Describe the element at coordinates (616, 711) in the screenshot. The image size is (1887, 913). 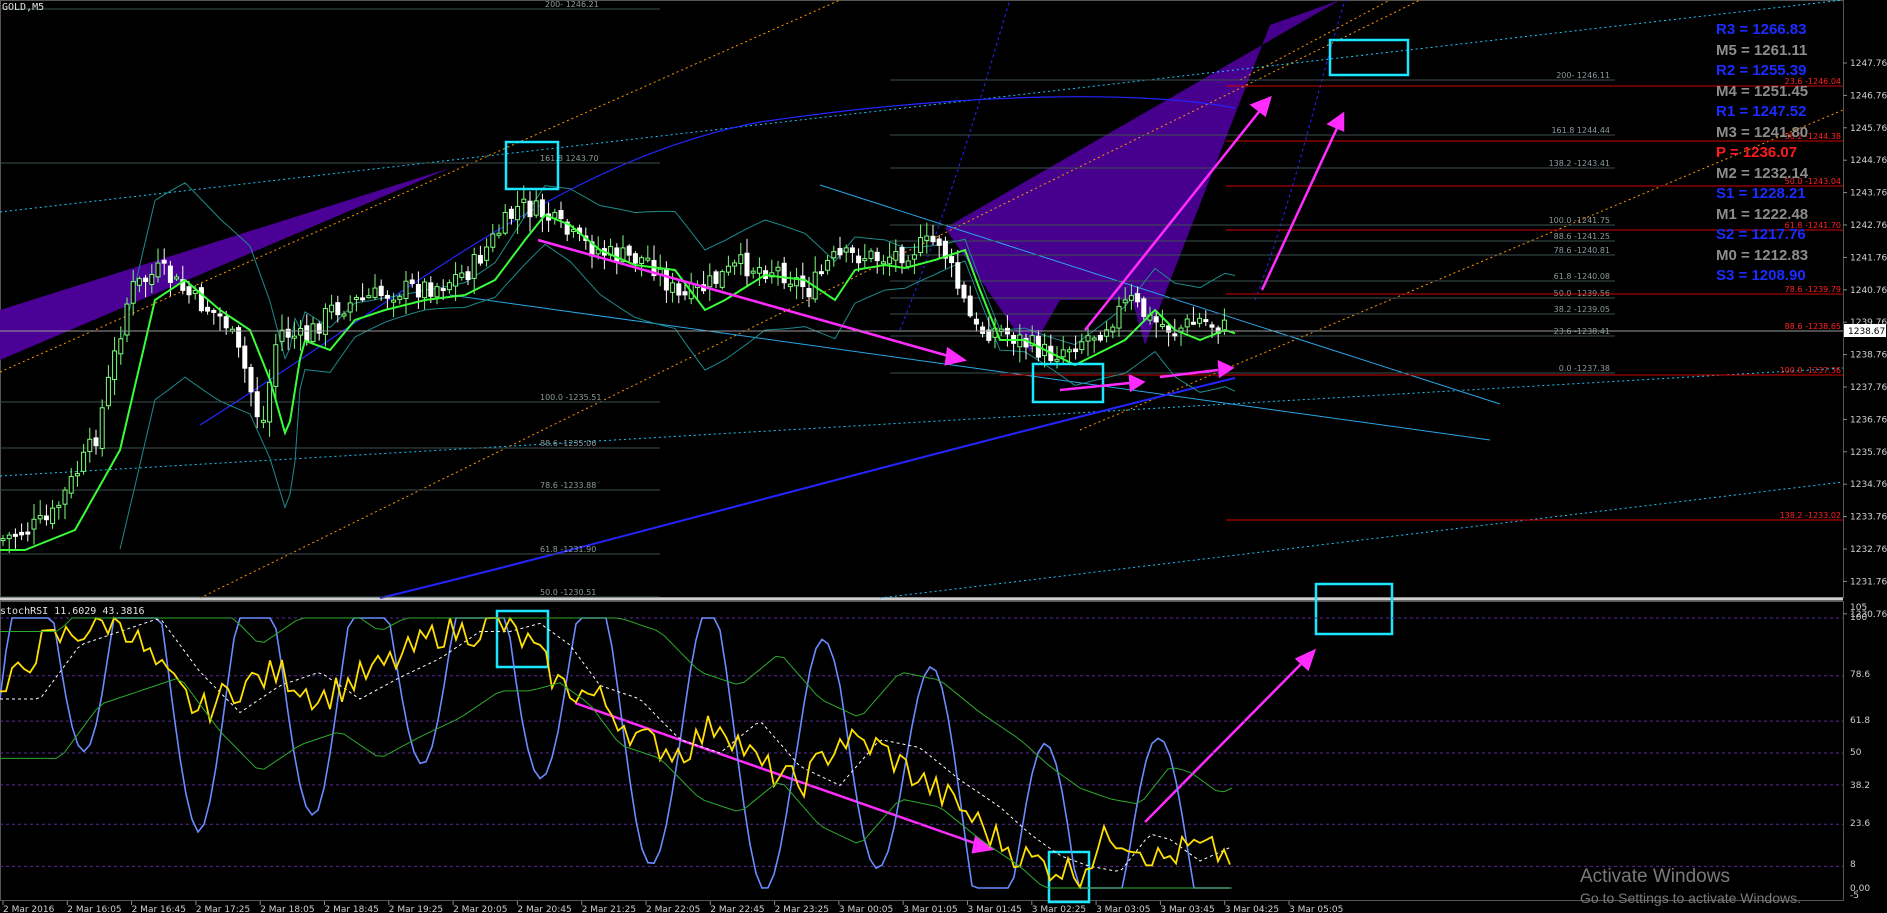
I see `osc-band-upper` at that location.